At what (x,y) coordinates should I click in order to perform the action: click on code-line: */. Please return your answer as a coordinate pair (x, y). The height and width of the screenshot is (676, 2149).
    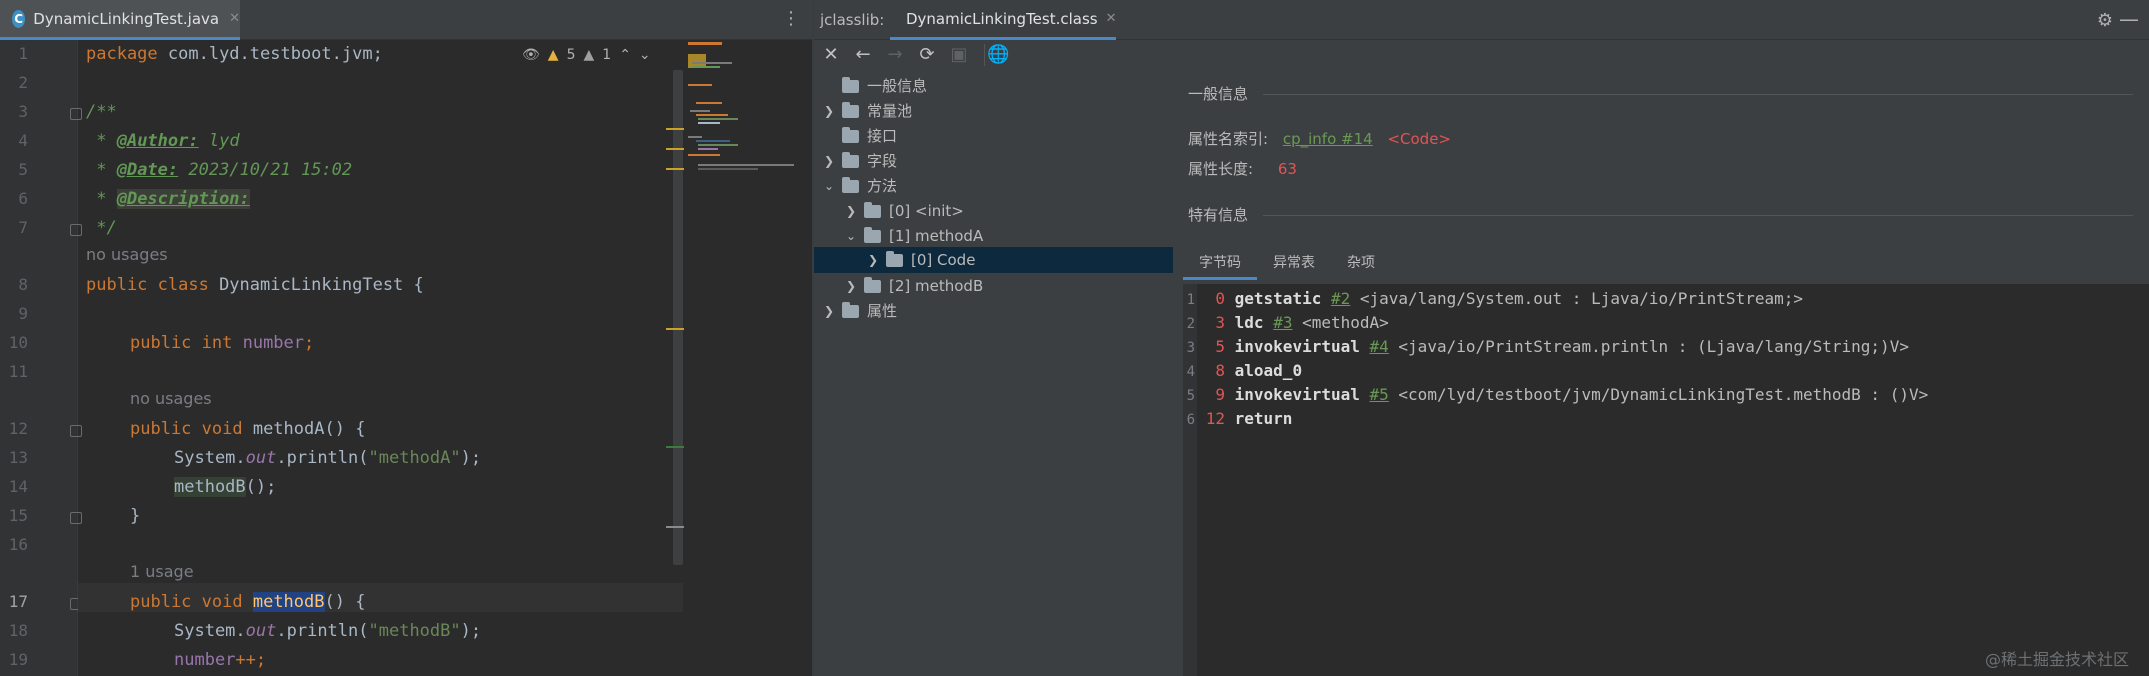
    Looking at the image, I should click on (101, 228).